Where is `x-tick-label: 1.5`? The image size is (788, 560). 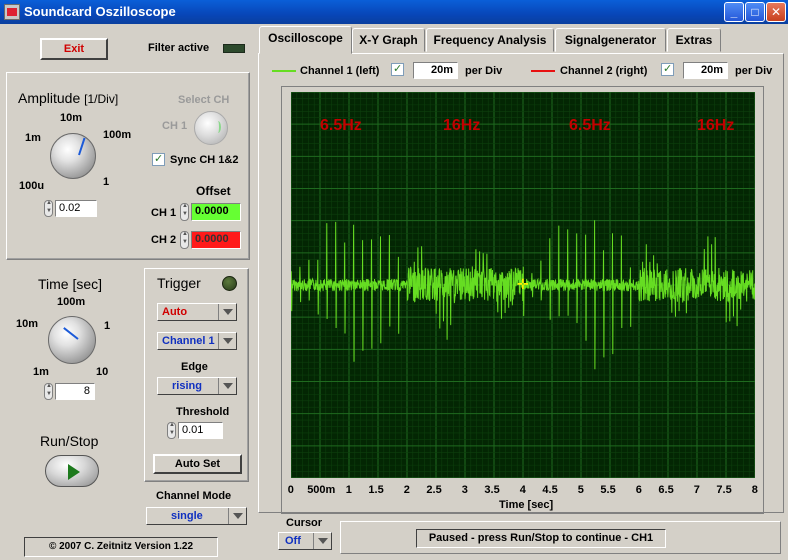 x-tick-label: 1.5 is located at coordinates (376, 490).